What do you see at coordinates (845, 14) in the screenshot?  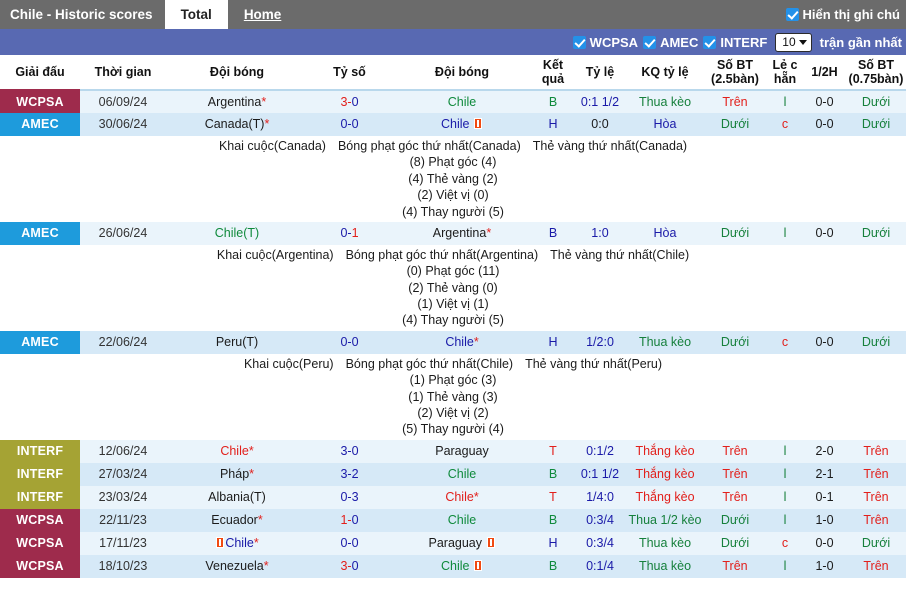 I see `show-notes-control: Hiển thị ghi chú` at bounding box center [845, 14].